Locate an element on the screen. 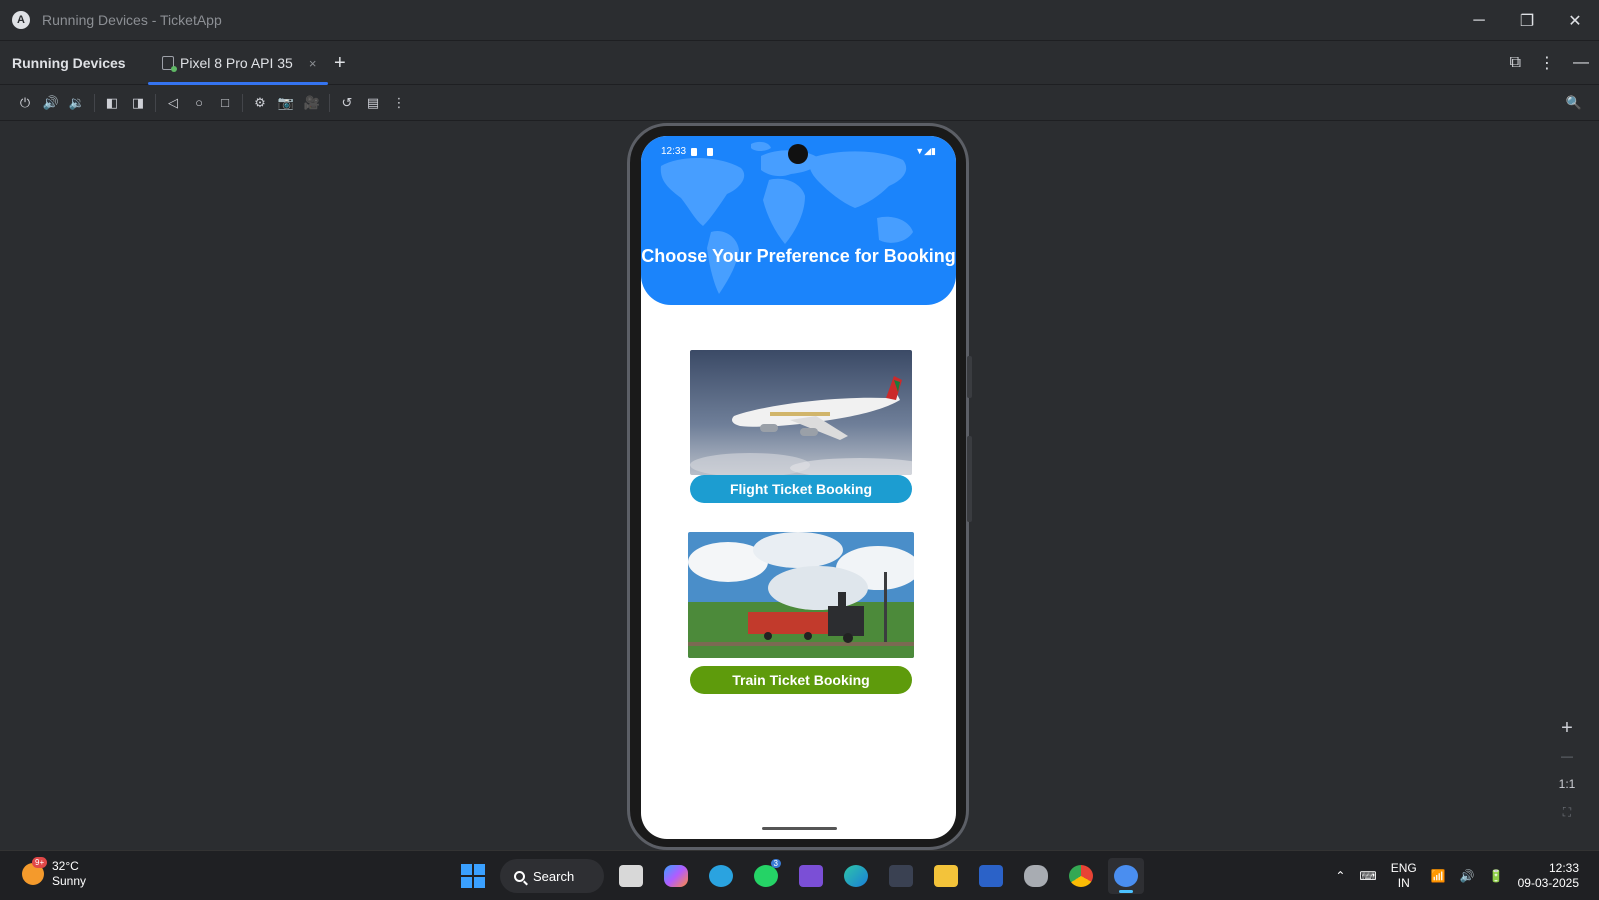 This screenshot has width=1599, height=900. chrome-icon is located at coordinates (1081, 876).